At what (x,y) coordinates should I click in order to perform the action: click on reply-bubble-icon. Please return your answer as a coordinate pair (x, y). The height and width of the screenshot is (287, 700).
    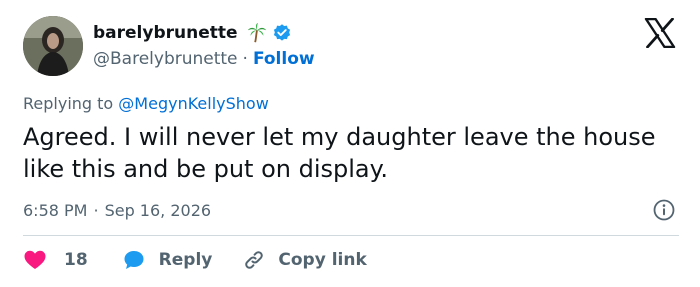
    Looking at the image, I should click on (134, 260).